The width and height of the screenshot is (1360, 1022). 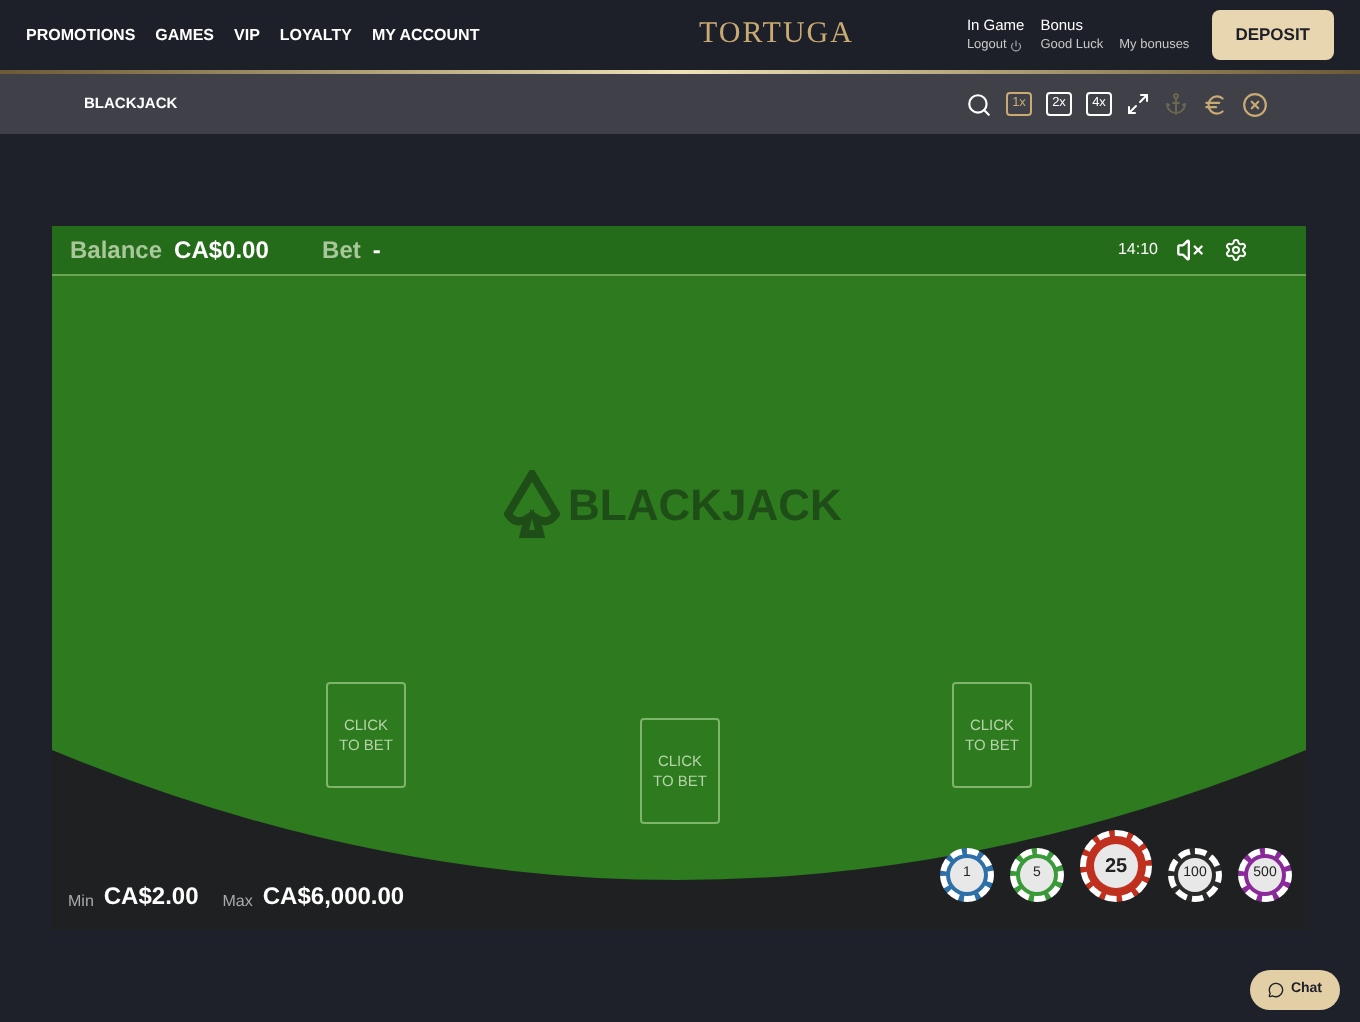 What do you see at coordinates (1215, 104) in the screenshot?
I see `euro-icon` at bounding box center [1215, 104].